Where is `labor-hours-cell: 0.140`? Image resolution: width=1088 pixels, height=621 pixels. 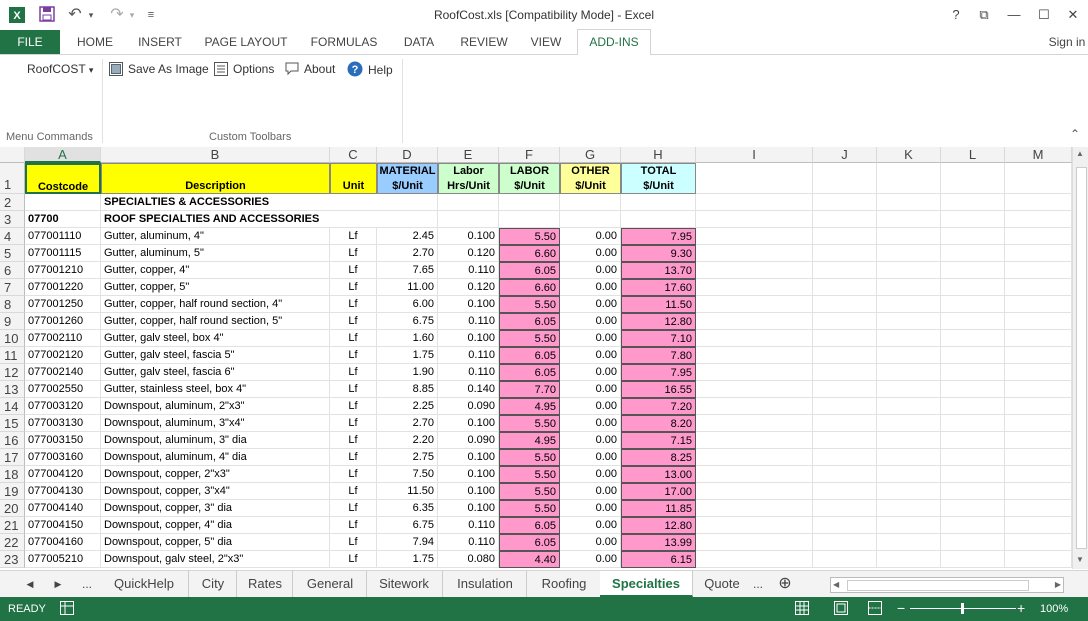 labor-hours-cell: 0.140 is located at coordinates (468, 389).